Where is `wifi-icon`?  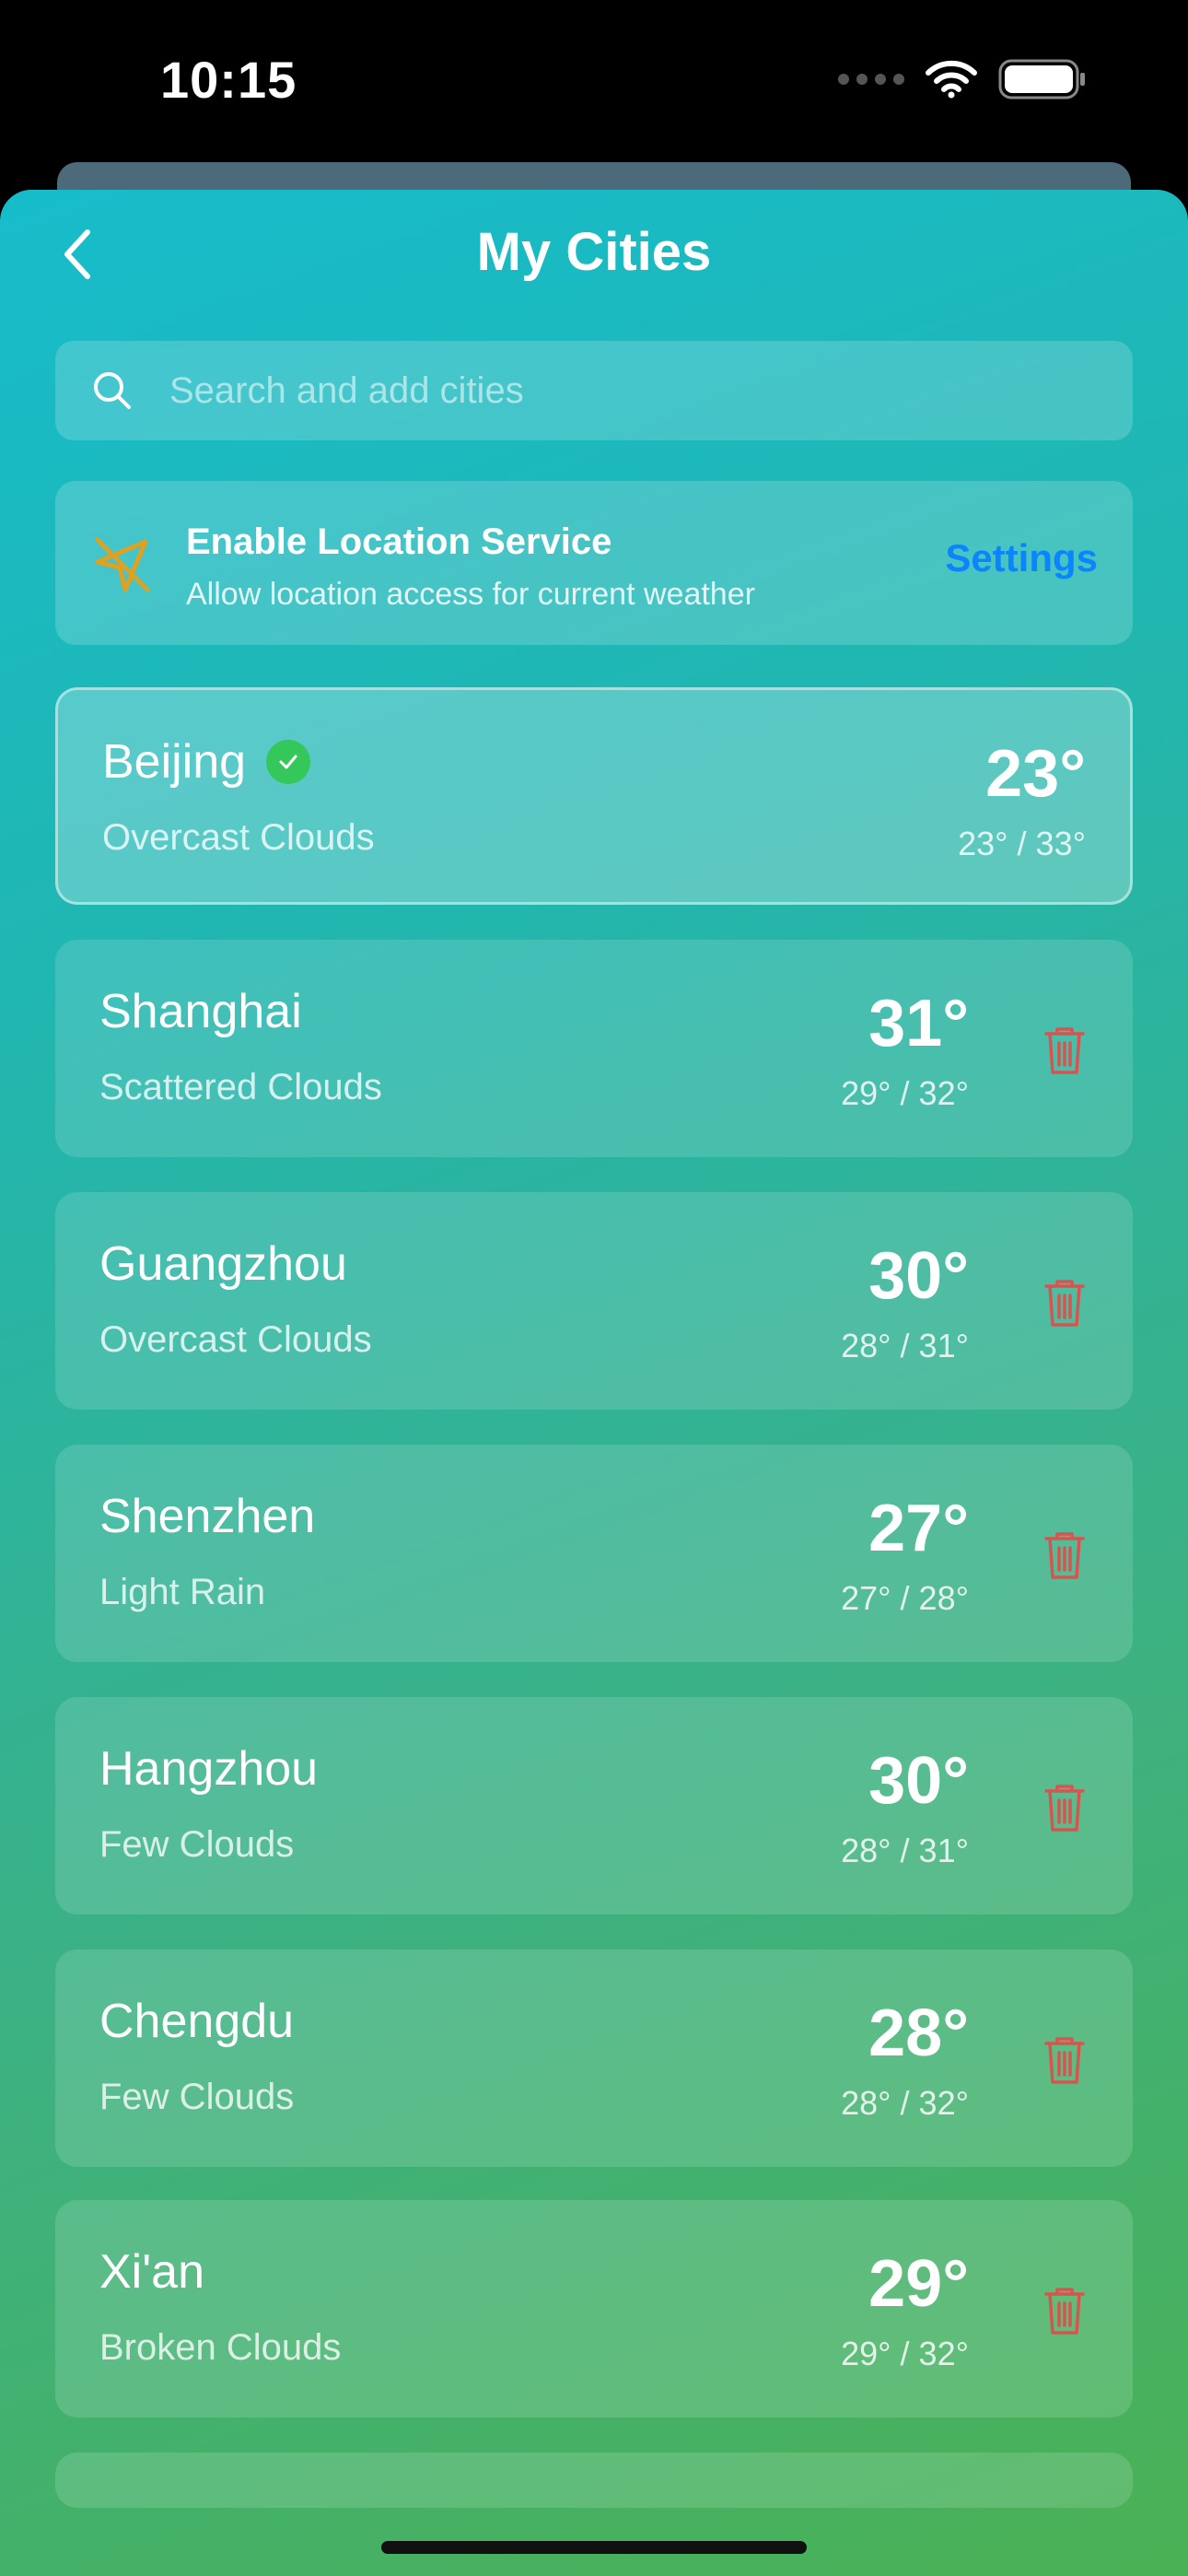
wifi-icon is located at coordinates (951, 79).